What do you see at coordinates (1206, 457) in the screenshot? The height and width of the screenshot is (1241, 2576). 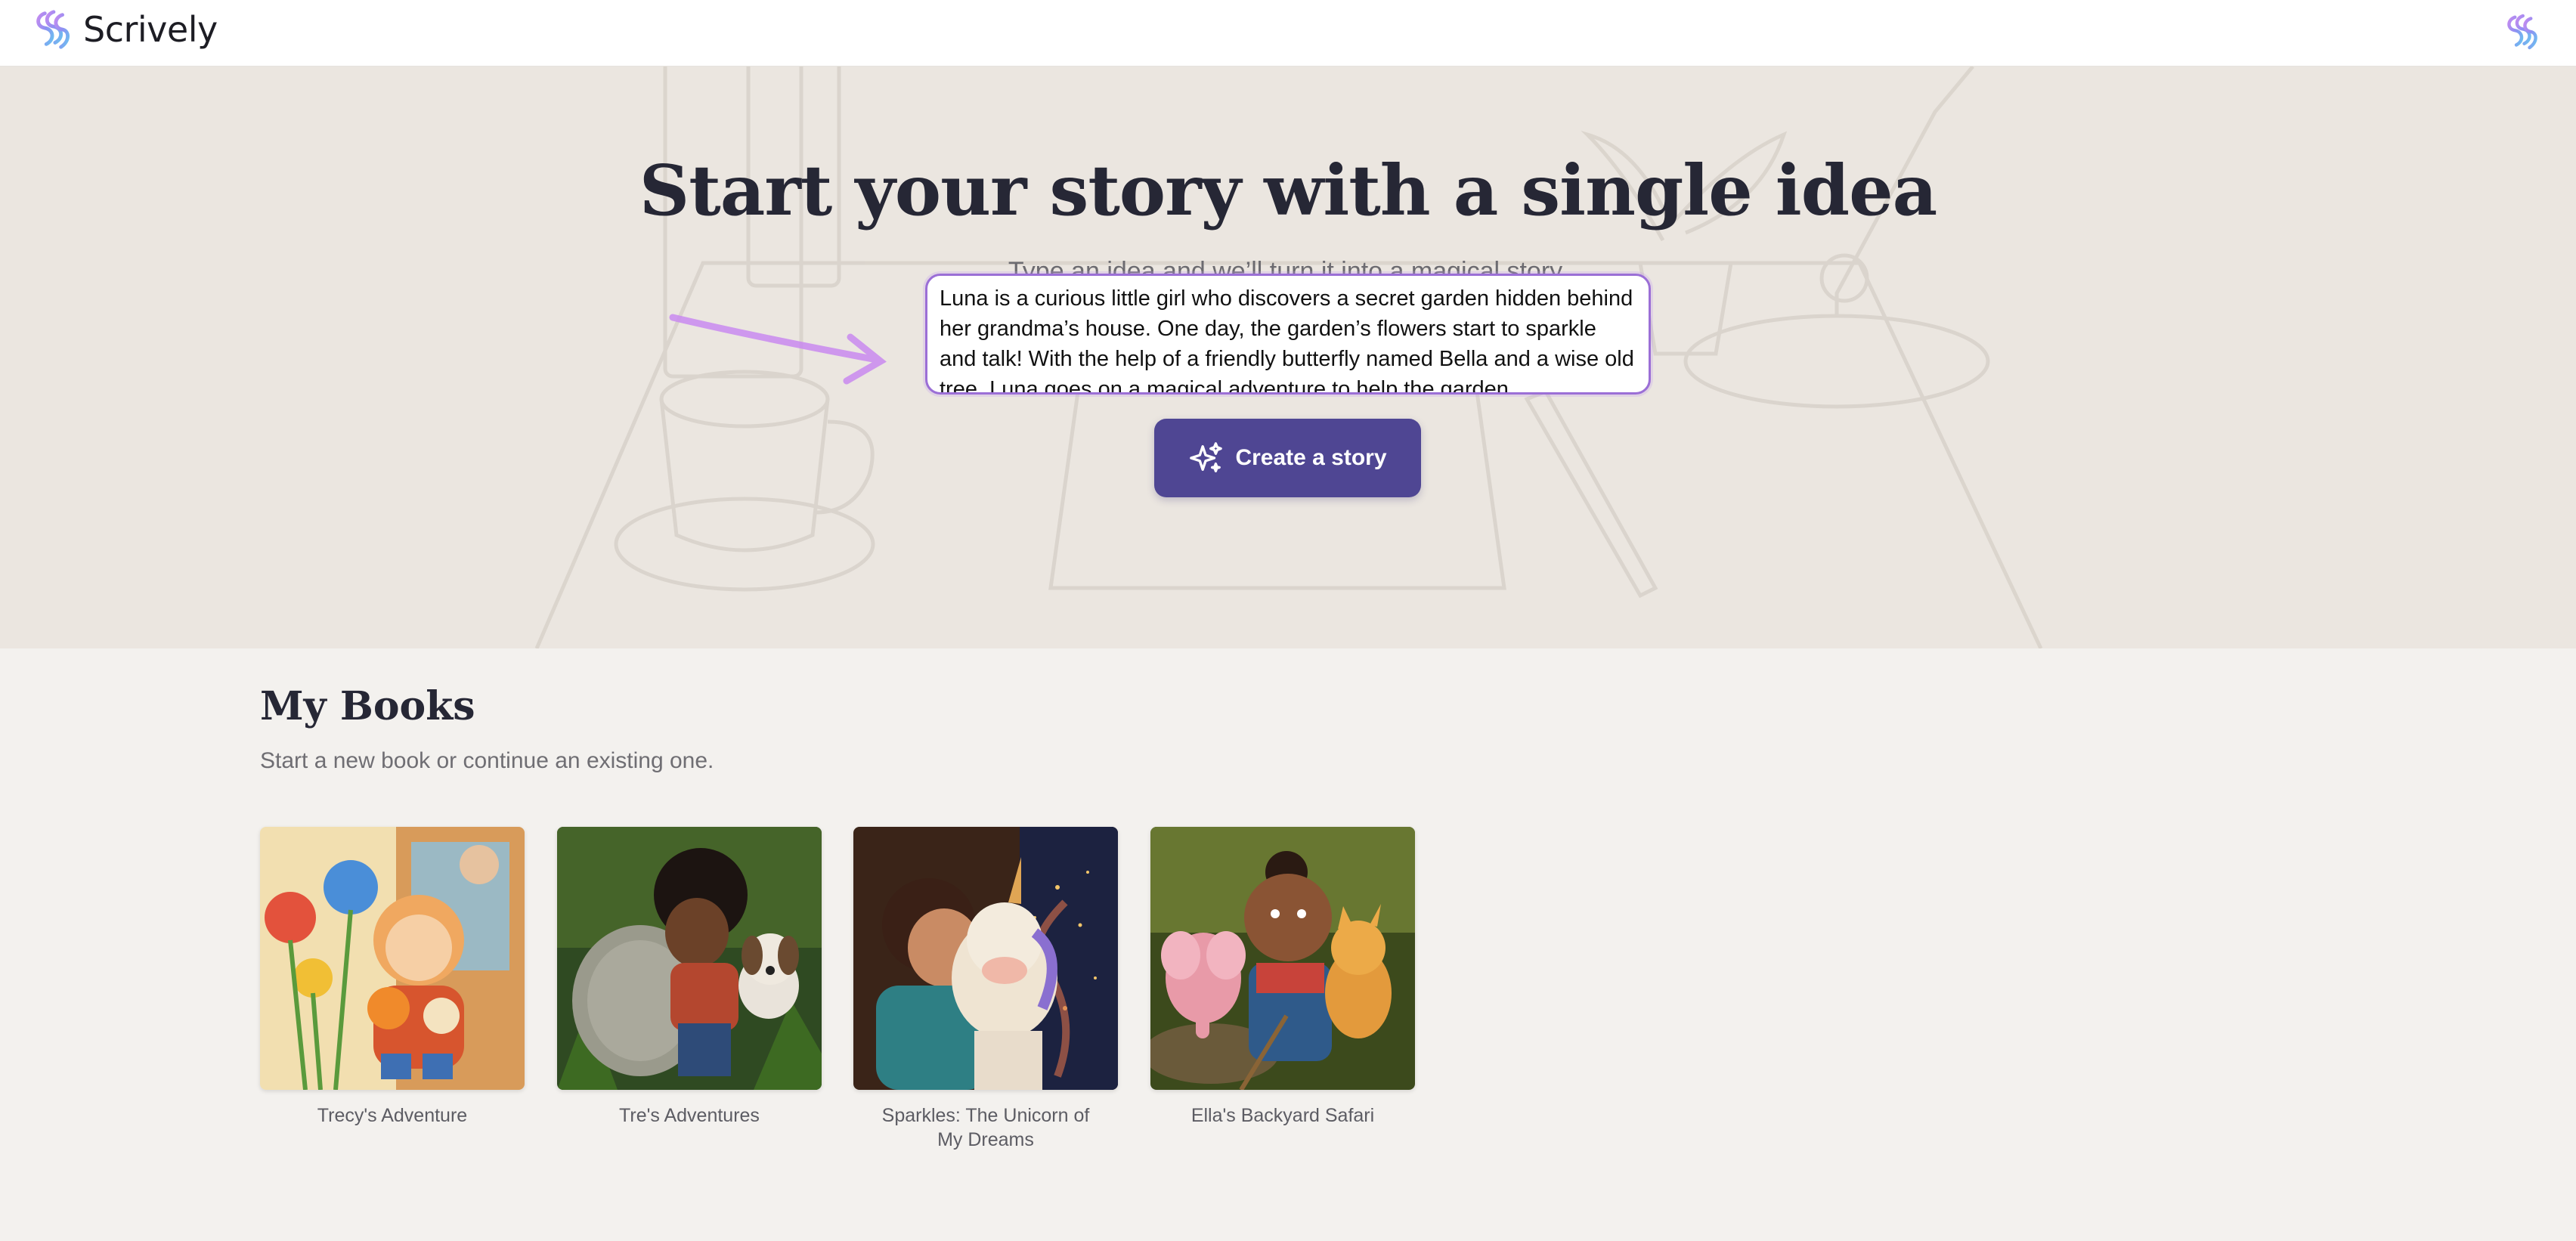 I see `sparkles-icon` at bounding box center [1206, 457].